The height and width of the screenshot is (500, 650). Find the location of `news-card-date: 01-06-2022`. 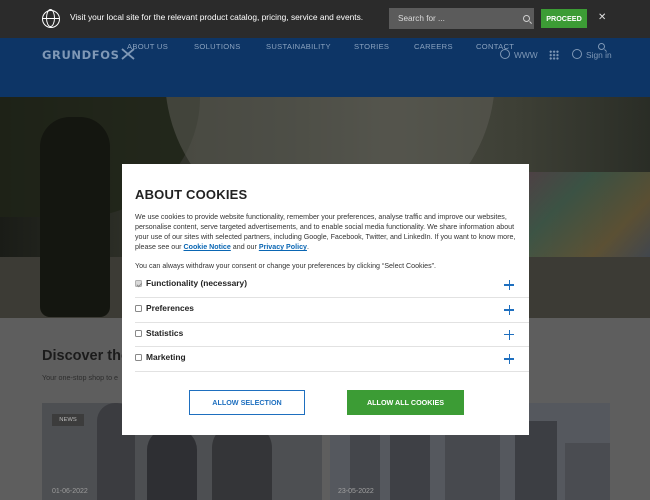

news-card-date: 01-06-2022 is located at coordinates (70, 491).